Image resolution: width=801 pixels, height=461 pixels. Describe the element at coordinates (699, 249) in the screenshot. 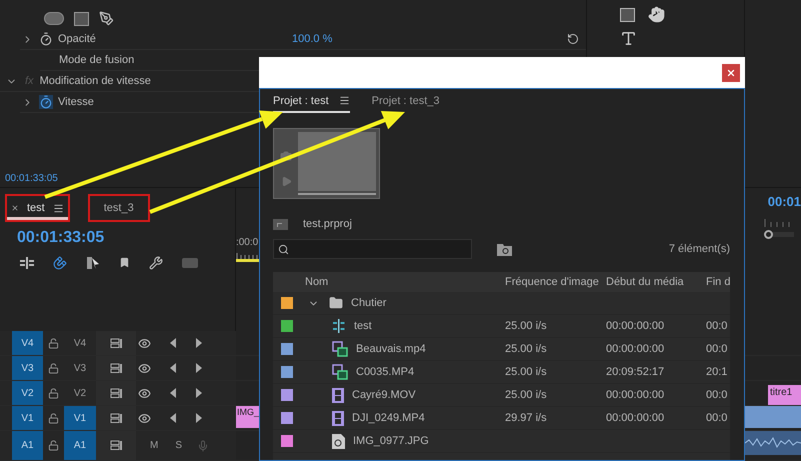

I see `item-count: 7 élément(s)` at that location.